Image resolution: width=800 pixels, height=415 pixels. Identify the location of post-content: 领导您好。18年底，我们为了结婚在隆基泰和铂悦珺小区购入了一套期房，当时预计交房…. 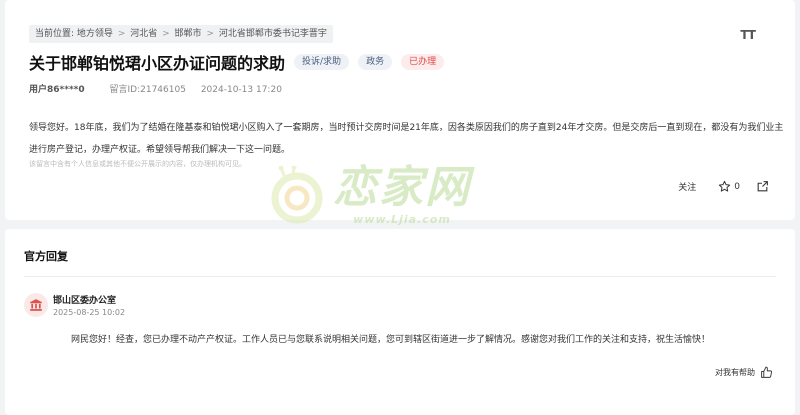
(406, 139).